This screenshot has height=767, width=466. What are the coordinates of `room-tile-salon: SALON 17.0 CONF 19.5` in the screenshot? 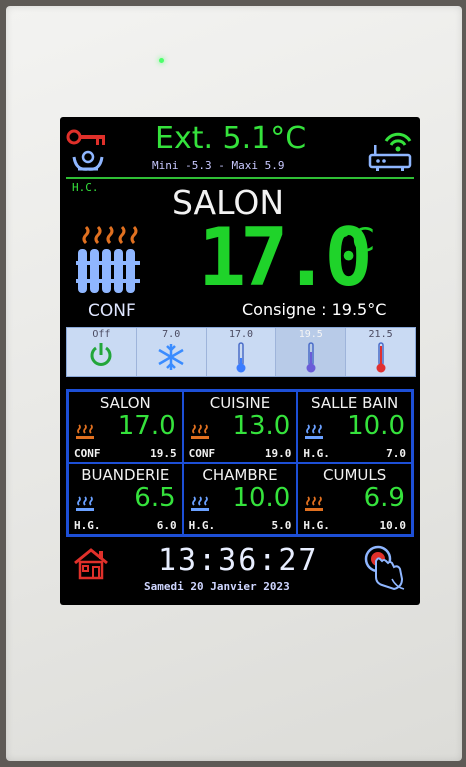 It's located at (125, 427).